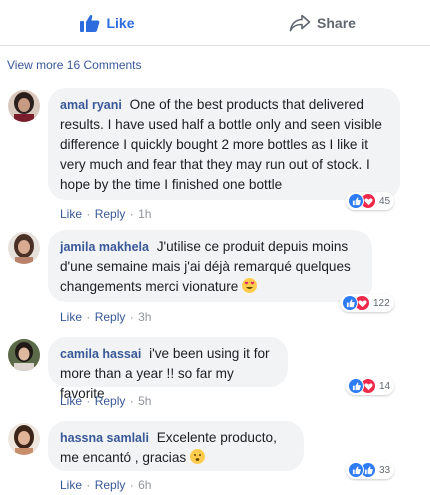 The height and width of the screenshot is (495, 430). What do you see at coordinates (90, 23) in the screenshot?
I see `thumbs-up-icon` at bounding box center [90, 23].